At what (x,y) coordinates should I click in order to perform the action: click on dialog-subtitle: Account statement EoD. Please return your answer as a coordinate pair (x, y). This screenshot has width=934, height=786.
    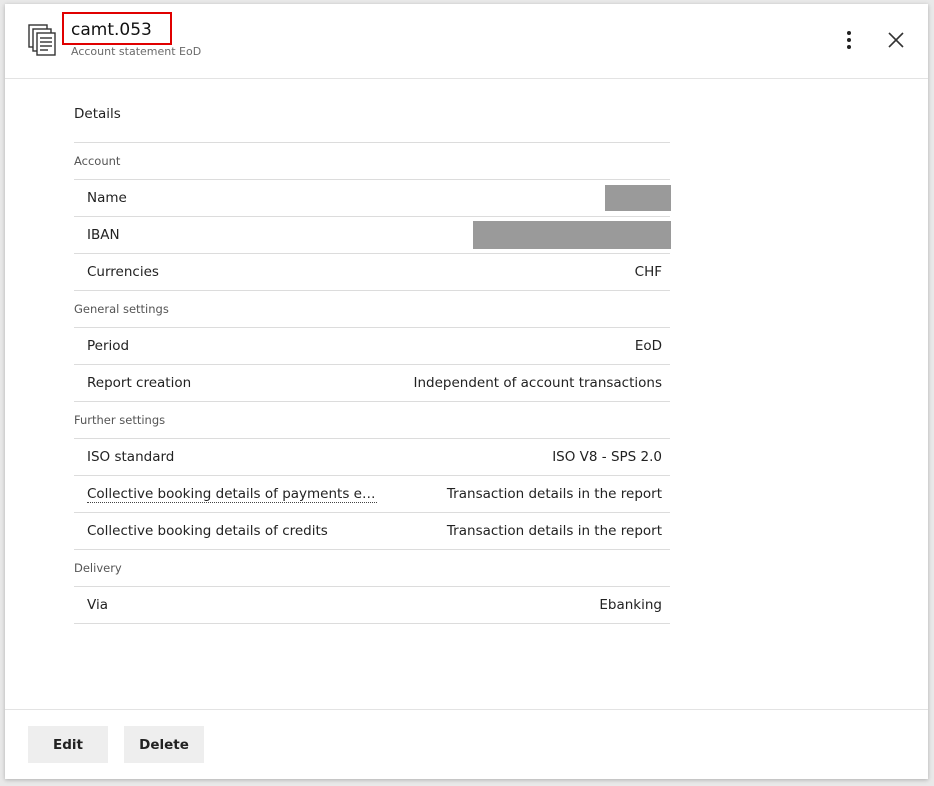
    Looking at the image, I should click on (136, 51).